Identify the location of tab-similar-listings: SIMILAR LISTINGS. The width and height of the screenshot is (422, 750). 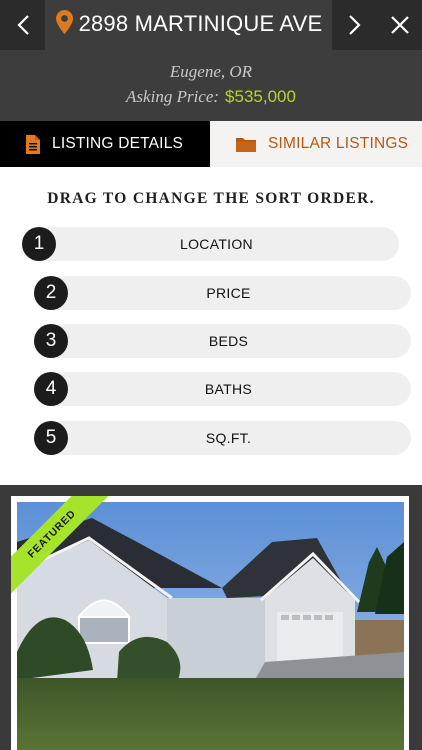
(316, 144).